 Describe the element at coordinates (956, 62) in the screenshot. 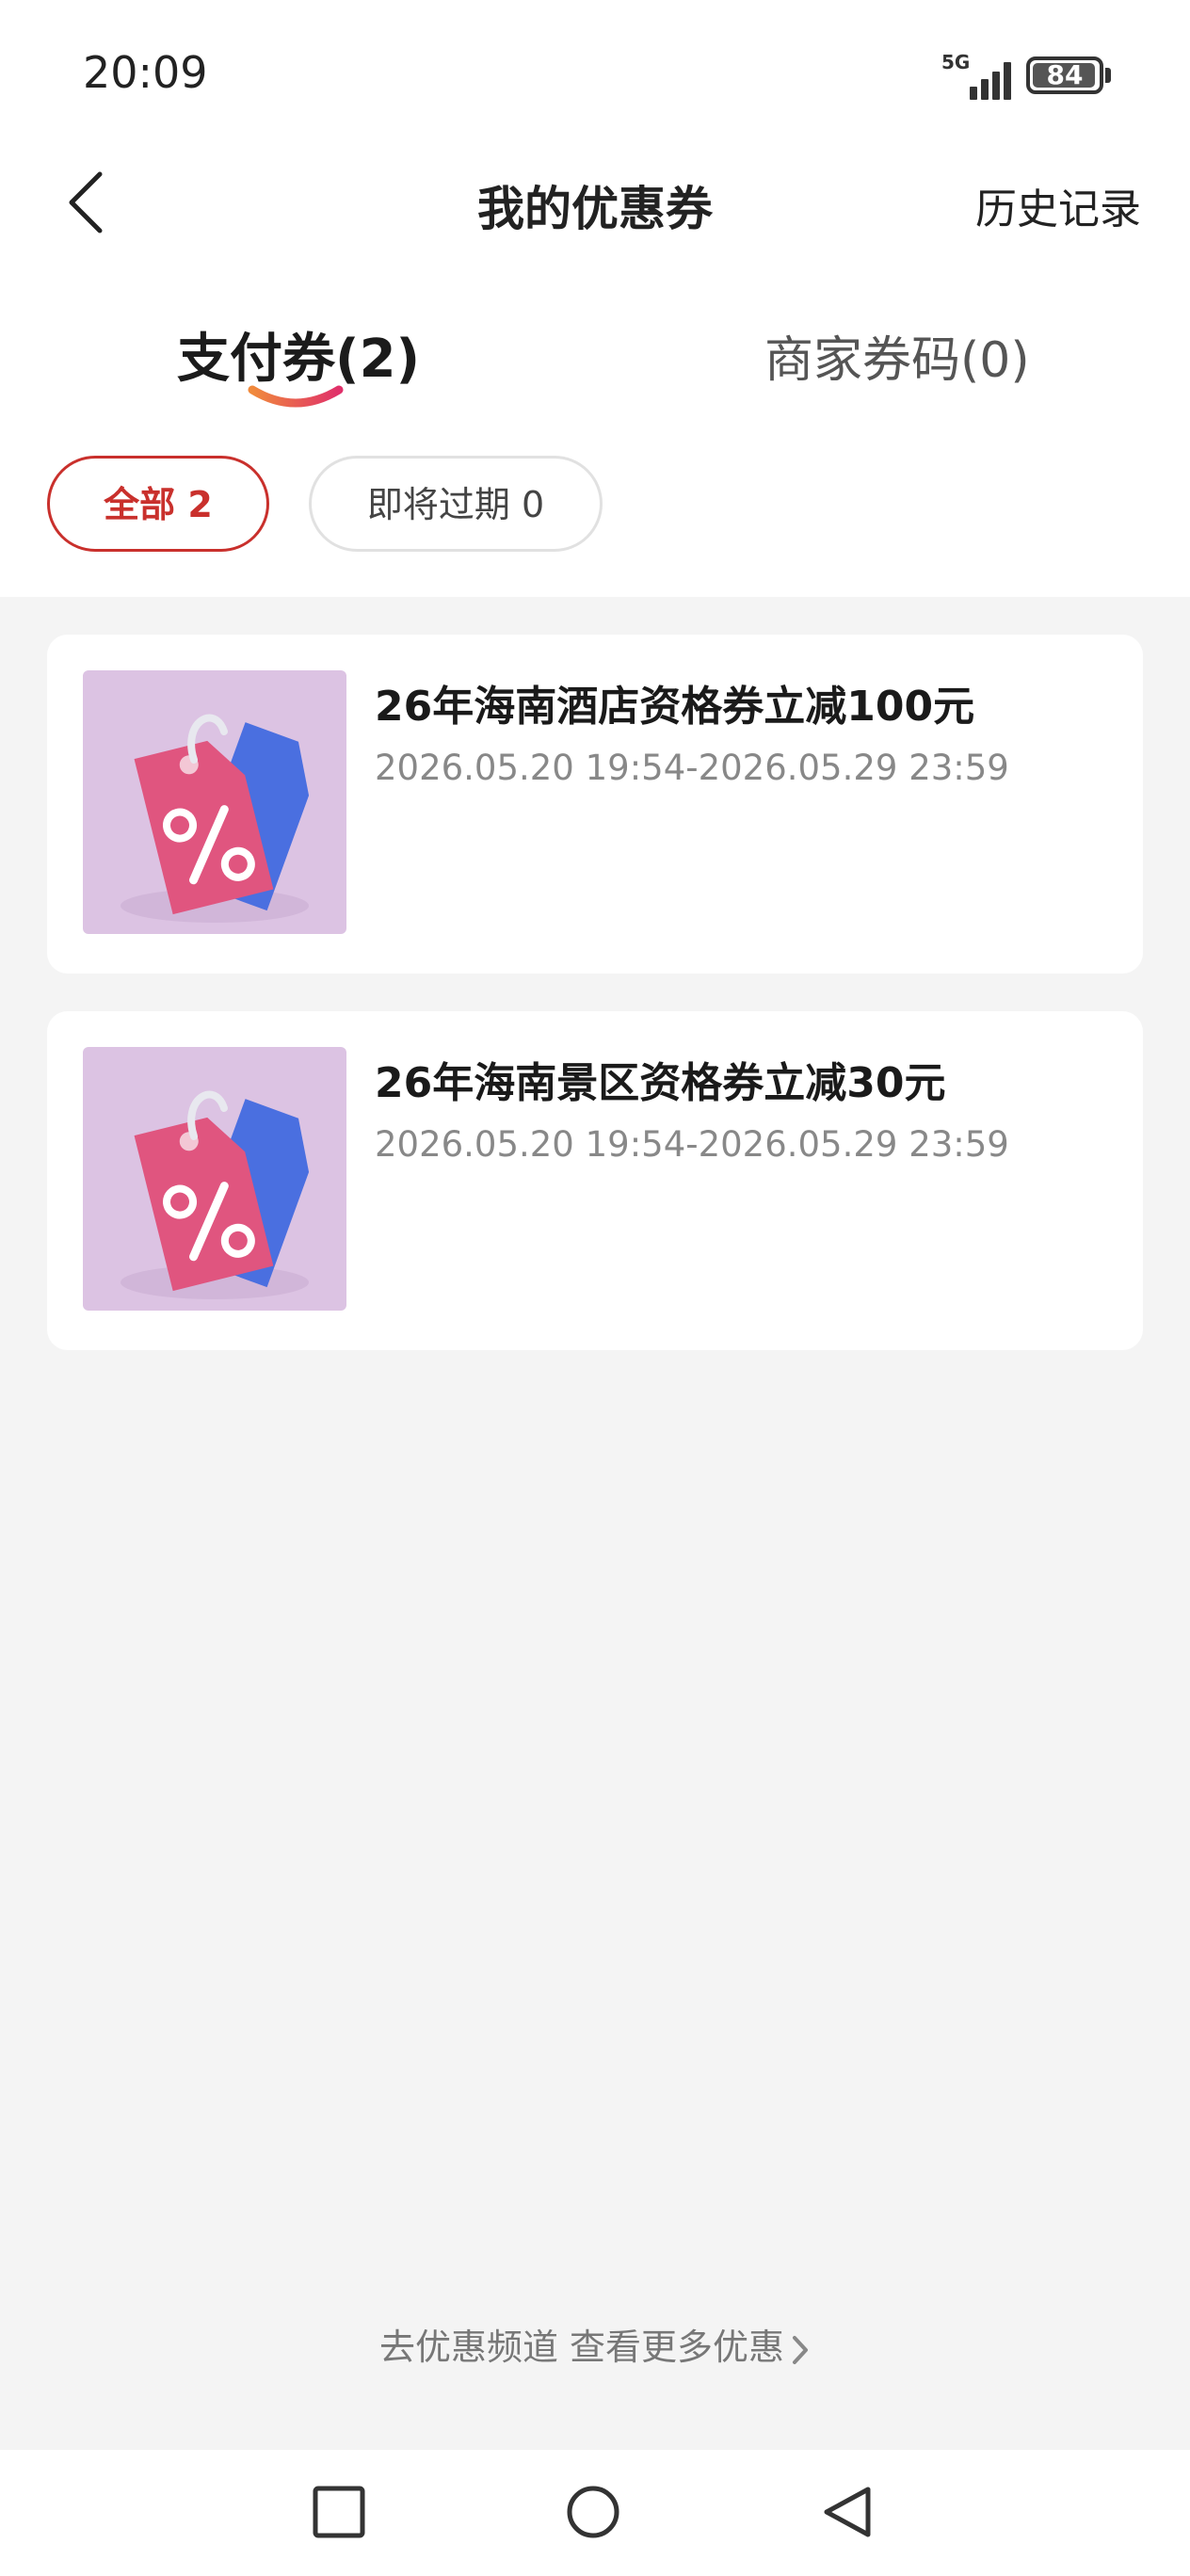

I see `network-type: 5G` at that location.